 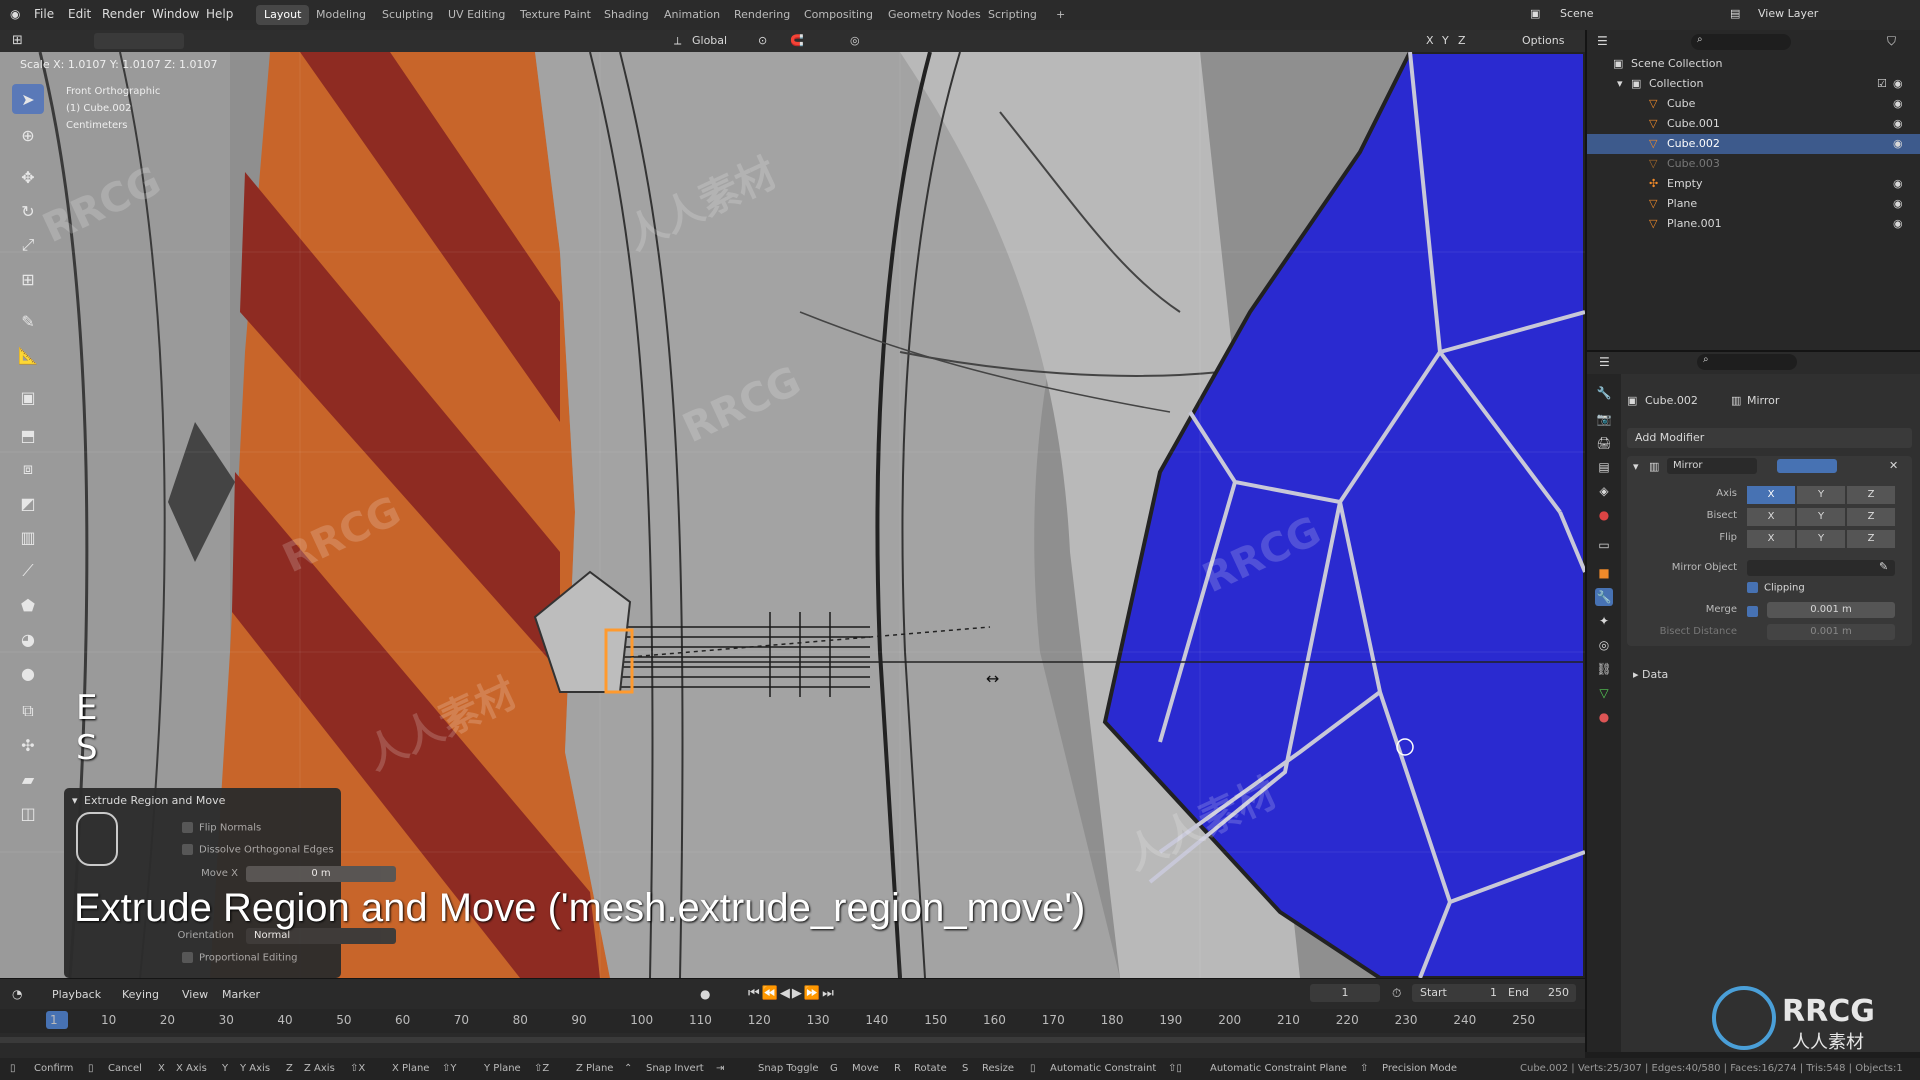 I want to click on proportional-editing-option: Proportional Editing, so click(x=240, y=958).